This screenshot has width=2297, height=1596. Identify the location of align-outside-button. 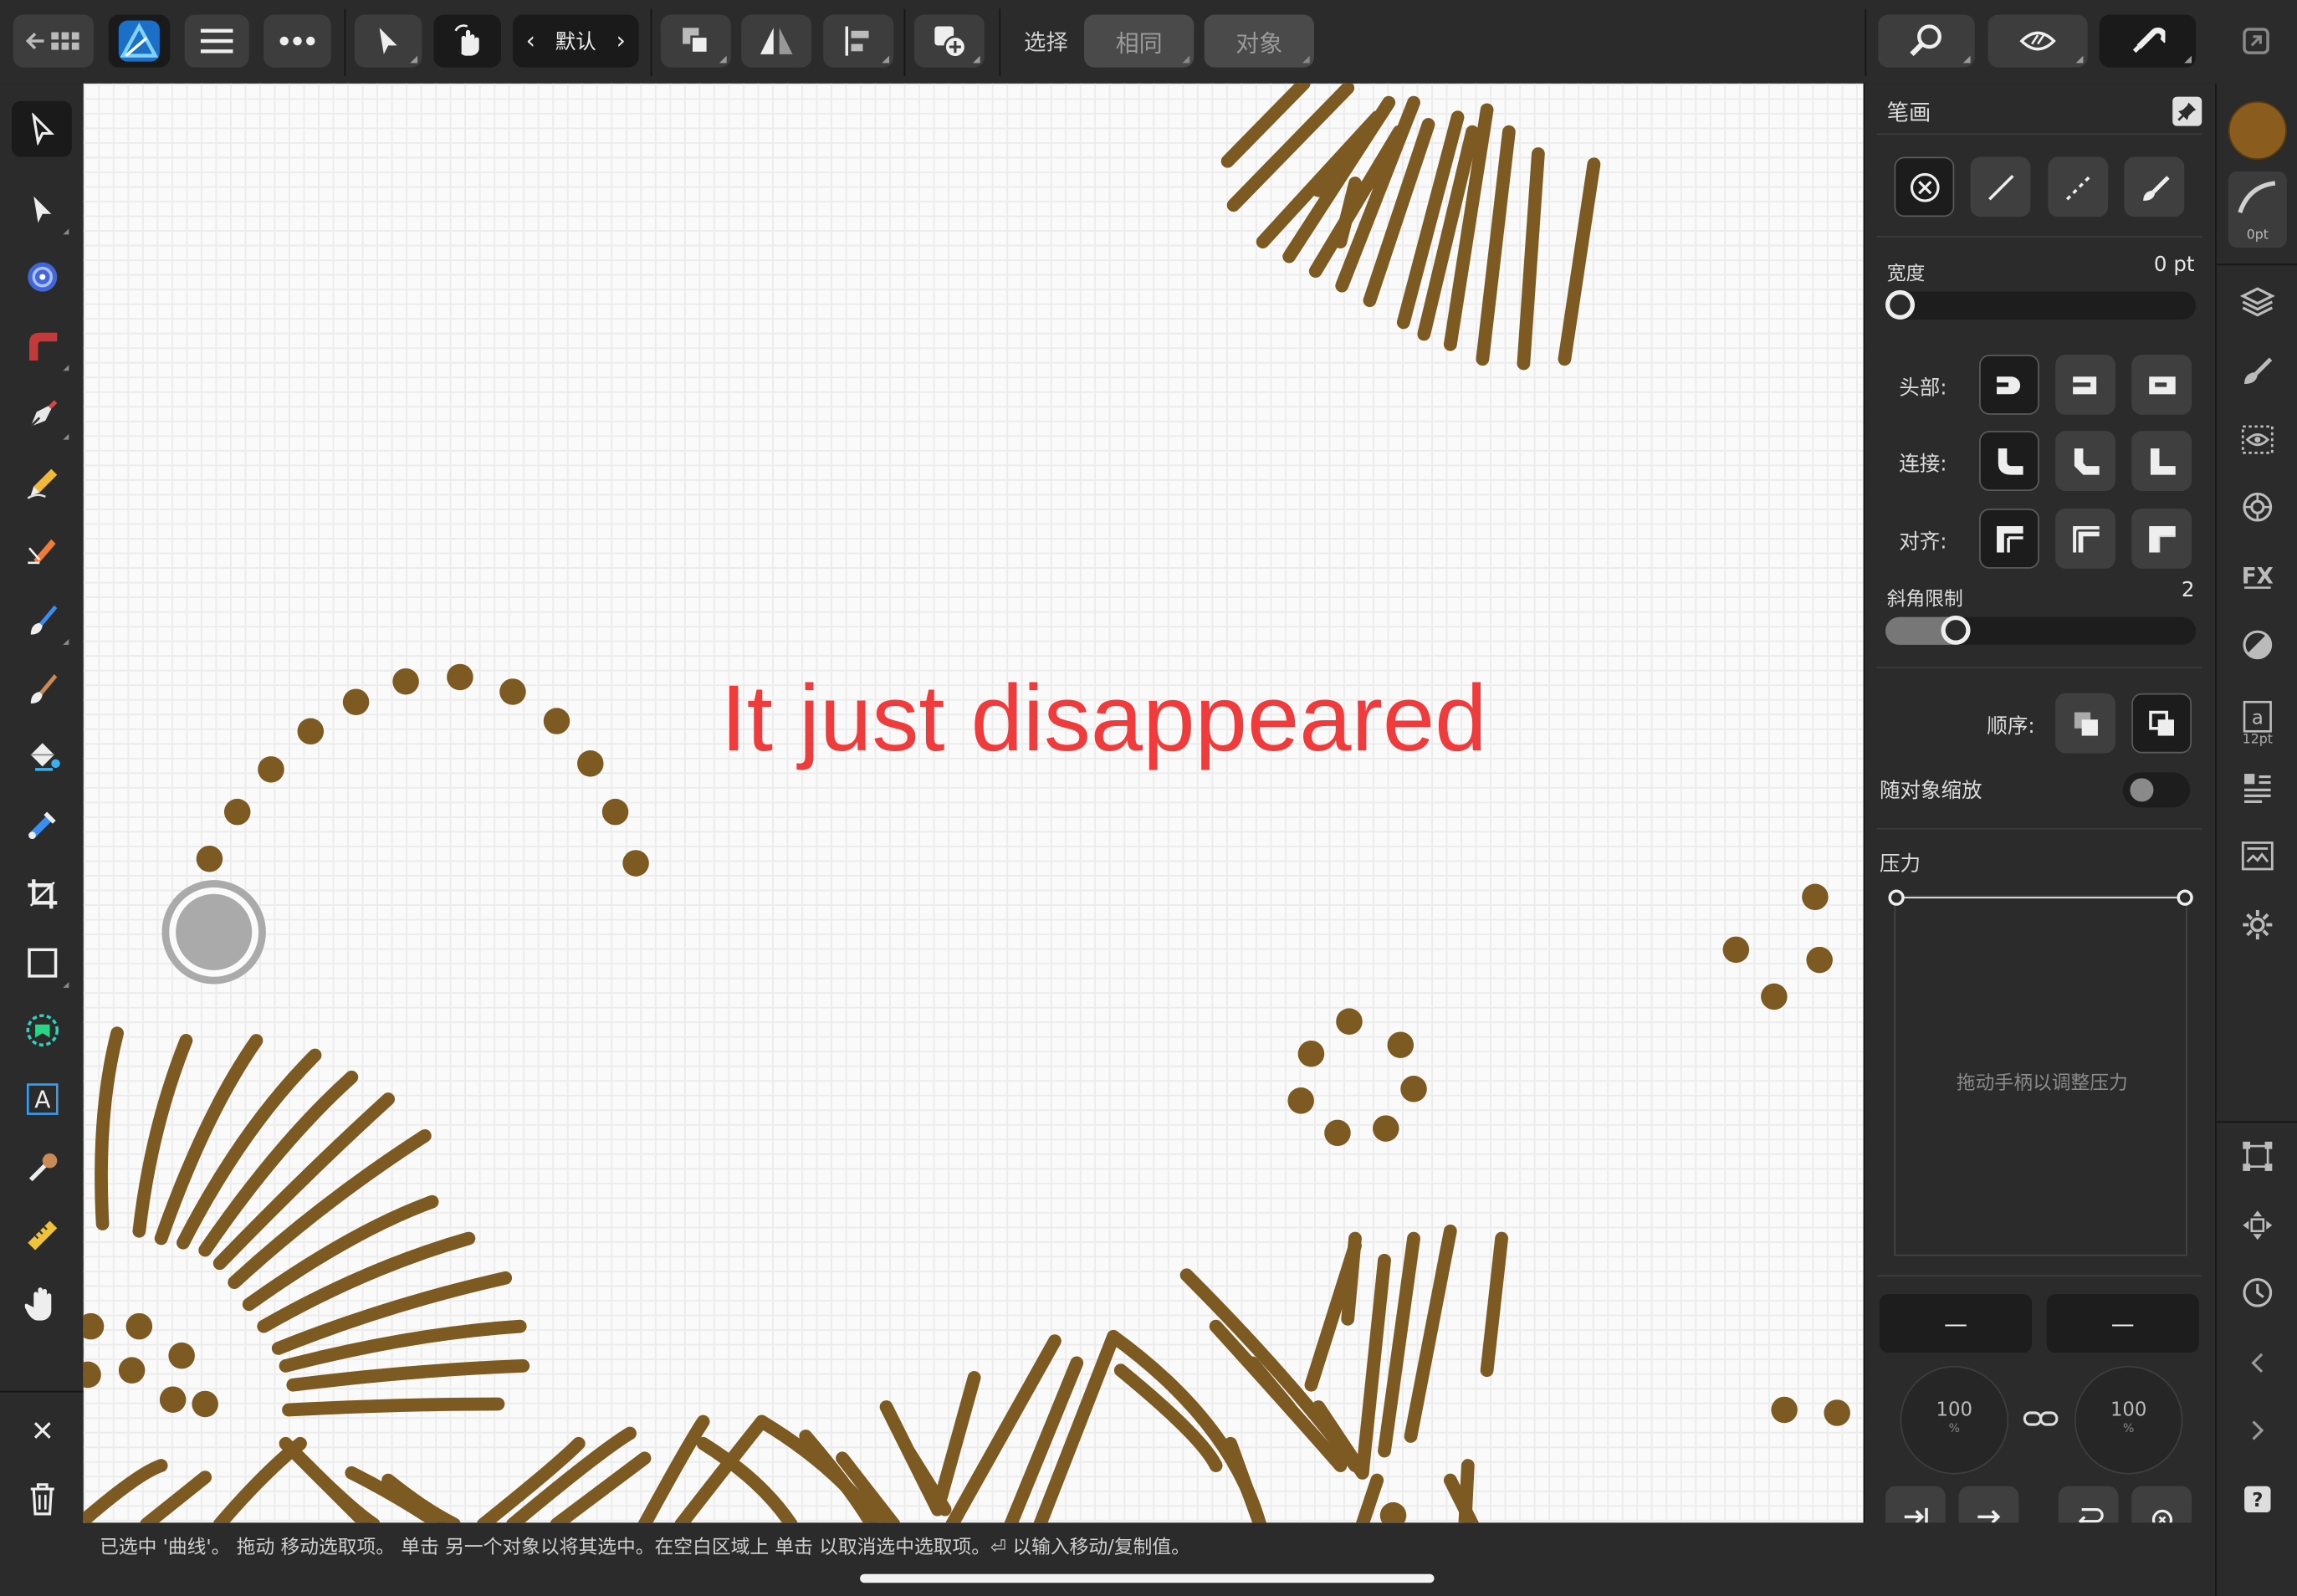
(2161, 539).